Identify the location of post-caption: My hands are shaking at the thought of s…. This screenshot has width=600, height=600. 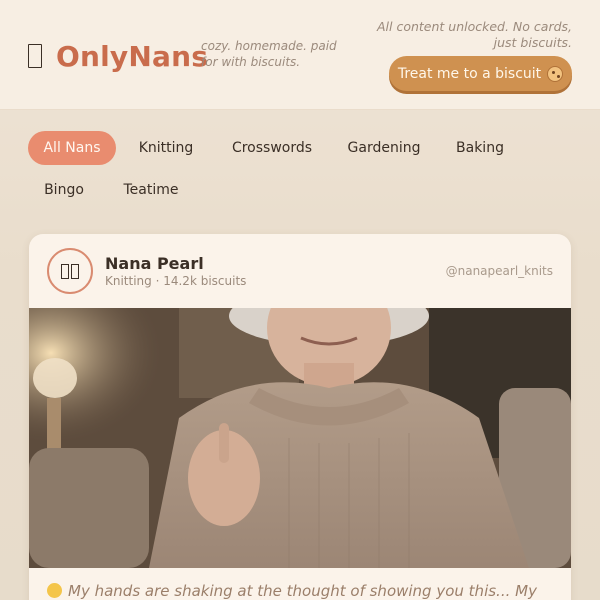
(307, 591).